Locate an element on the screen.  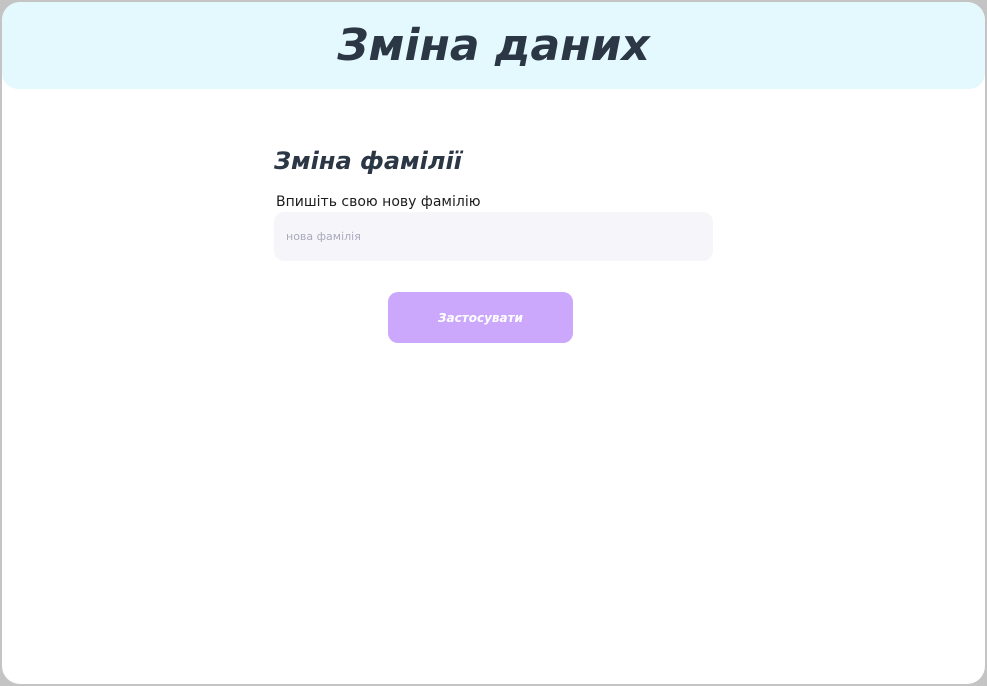
surname-input is located at coordinates (493, 236).